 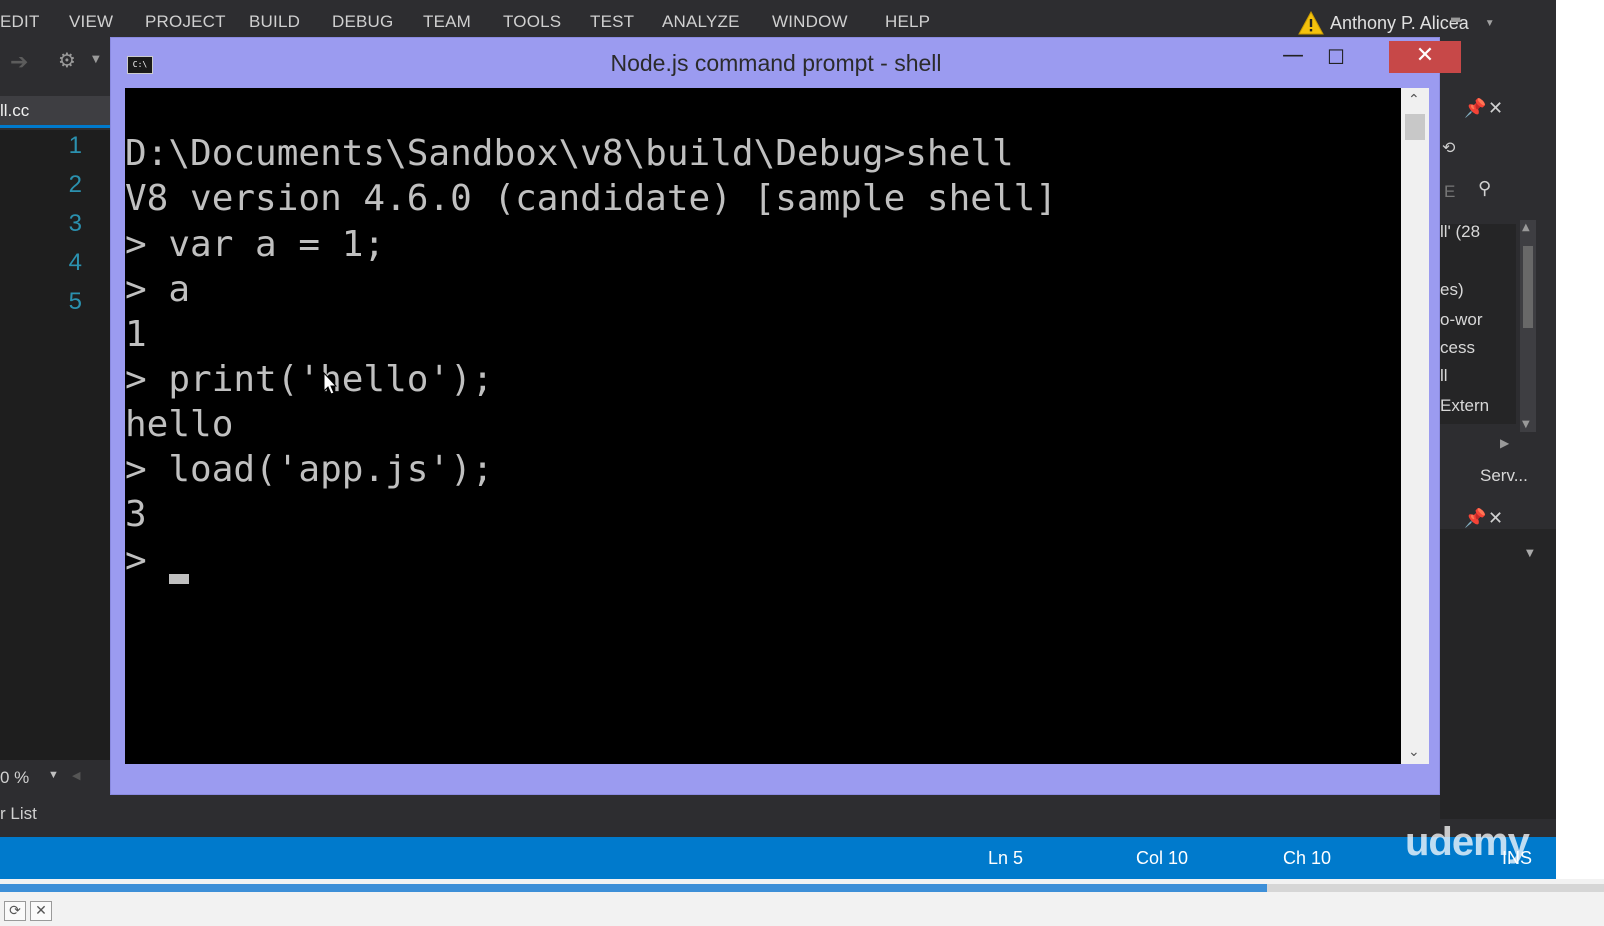 I want to click on zoom-selector: 0 % ▼ ◀, so click(x=55, y=778).